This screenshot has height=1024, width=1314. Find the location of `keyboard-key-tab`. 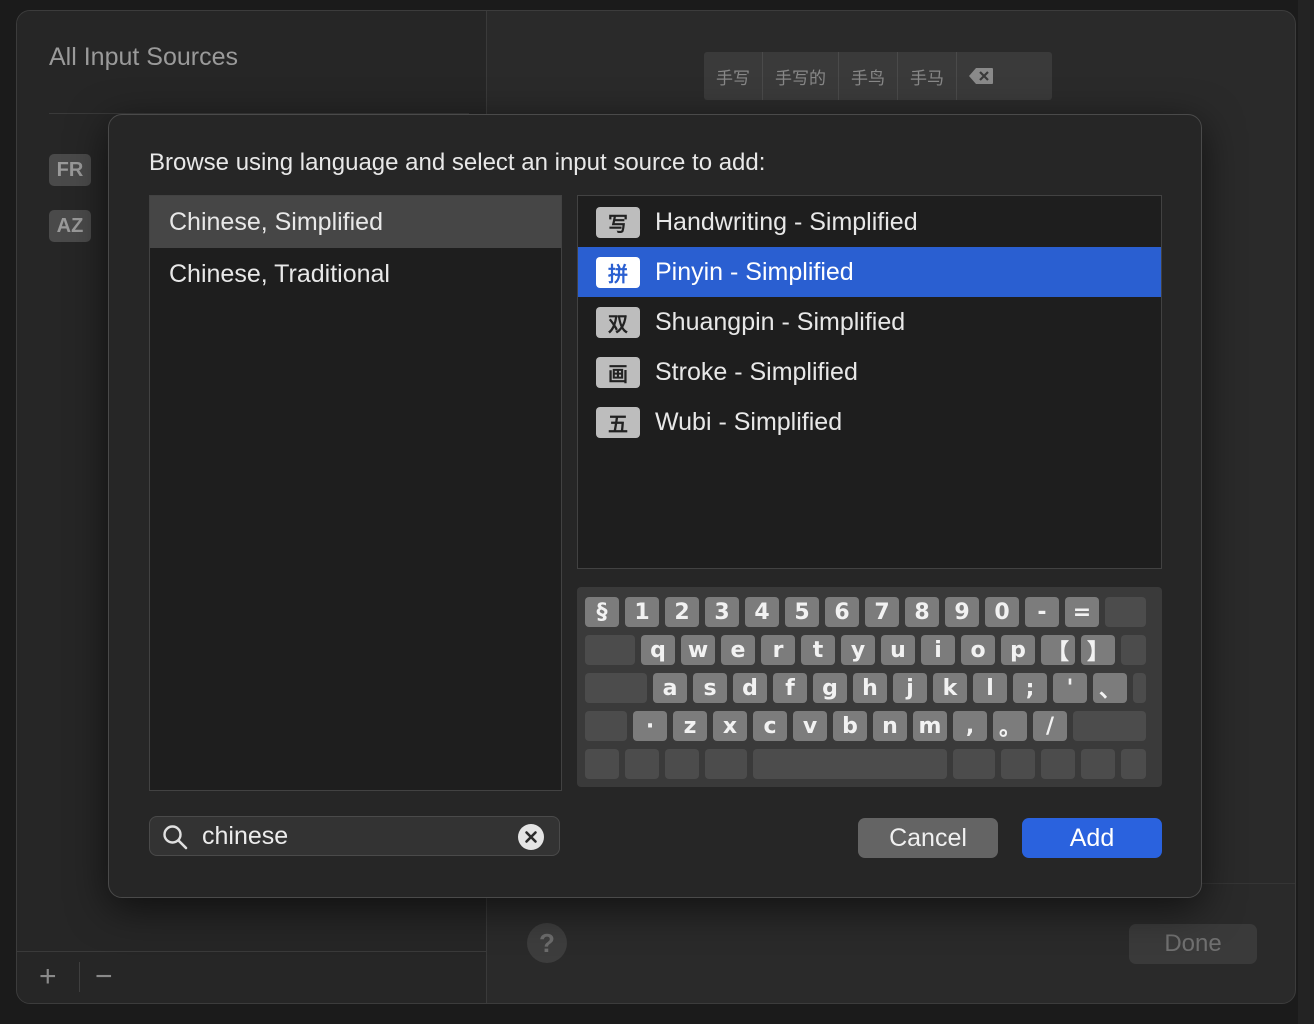

keyboard-key-tab is located at coordinates (610, 650).